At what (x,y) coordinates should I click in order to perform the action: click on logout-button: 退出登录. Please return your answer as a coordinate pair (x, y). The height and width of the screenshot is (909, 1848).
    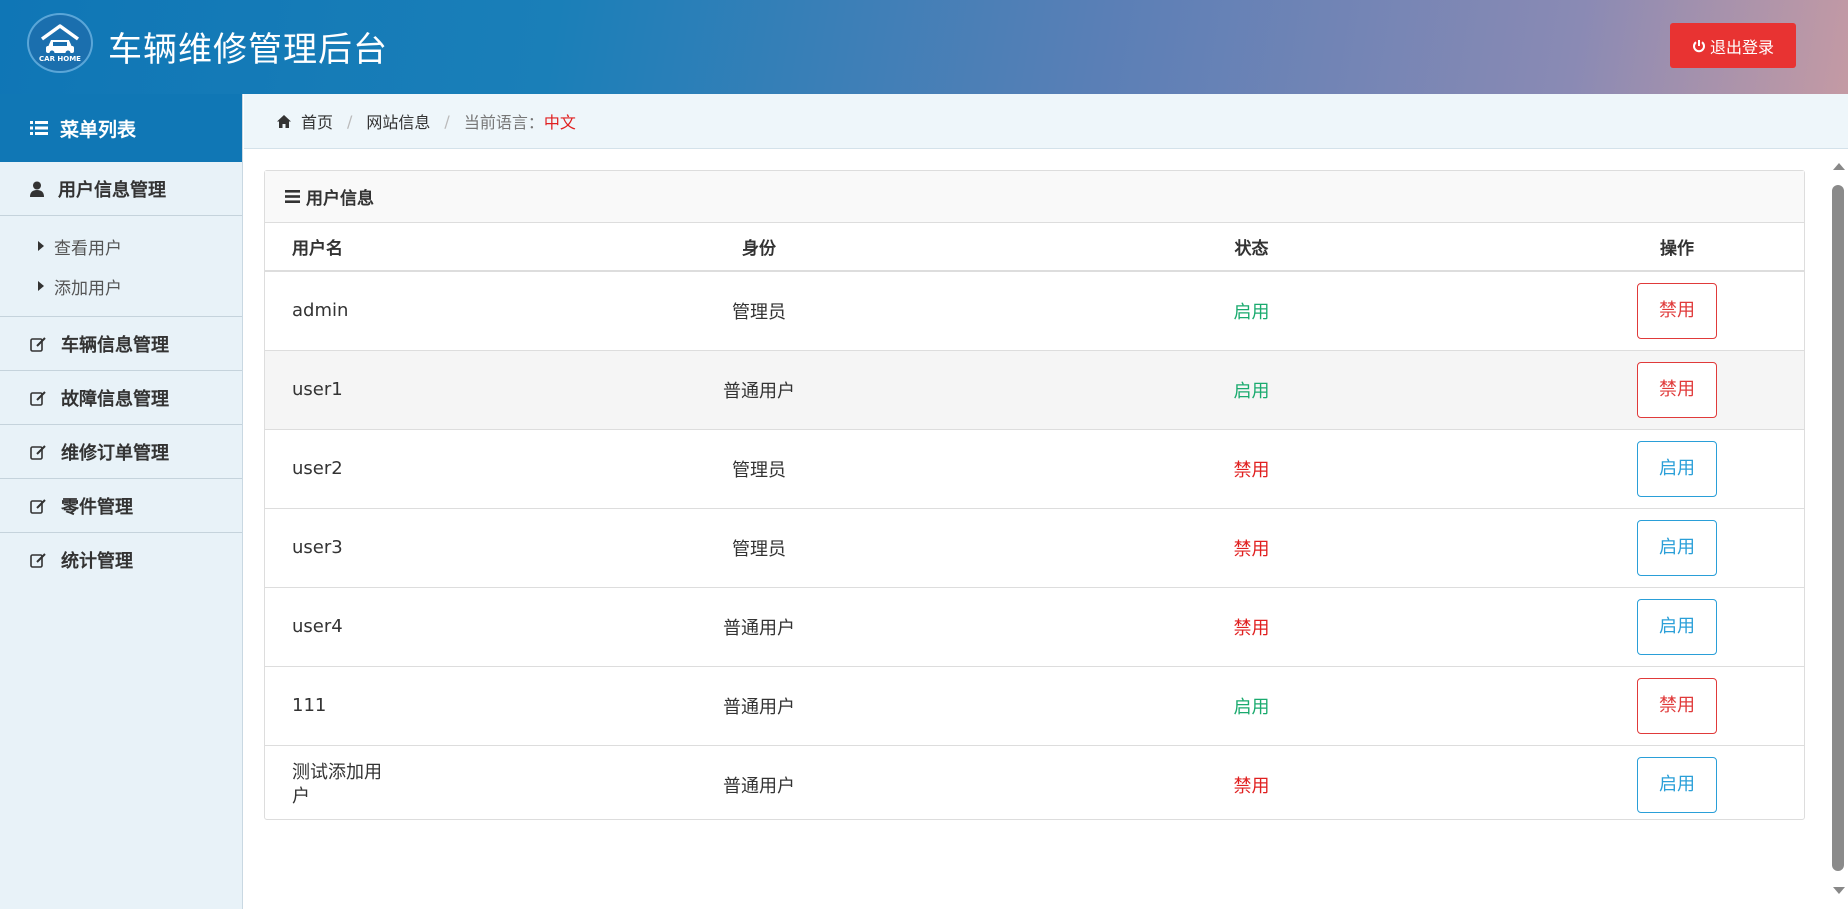
    Looking at the image, I should click on (1733, 45).